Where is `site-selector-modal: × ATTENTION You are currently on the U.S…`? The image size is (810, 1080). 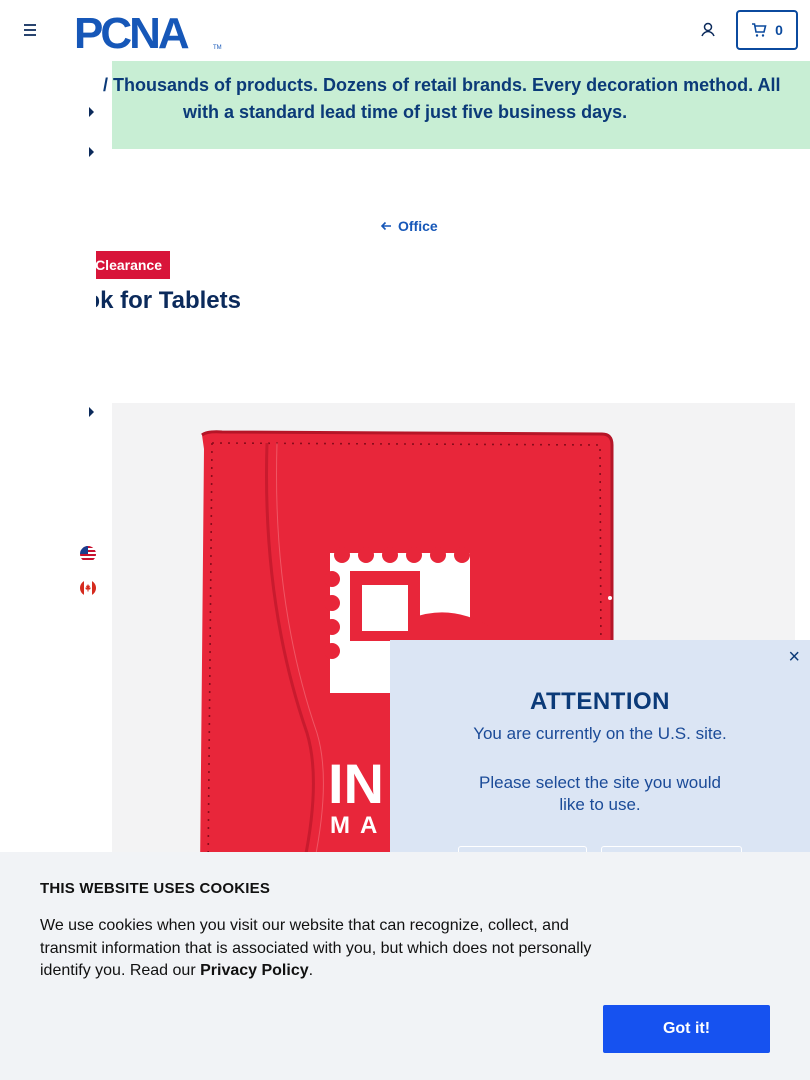
site-selector-modal: × ATTENTION You are currently on the U.S… is located at coordinates (600, 761).